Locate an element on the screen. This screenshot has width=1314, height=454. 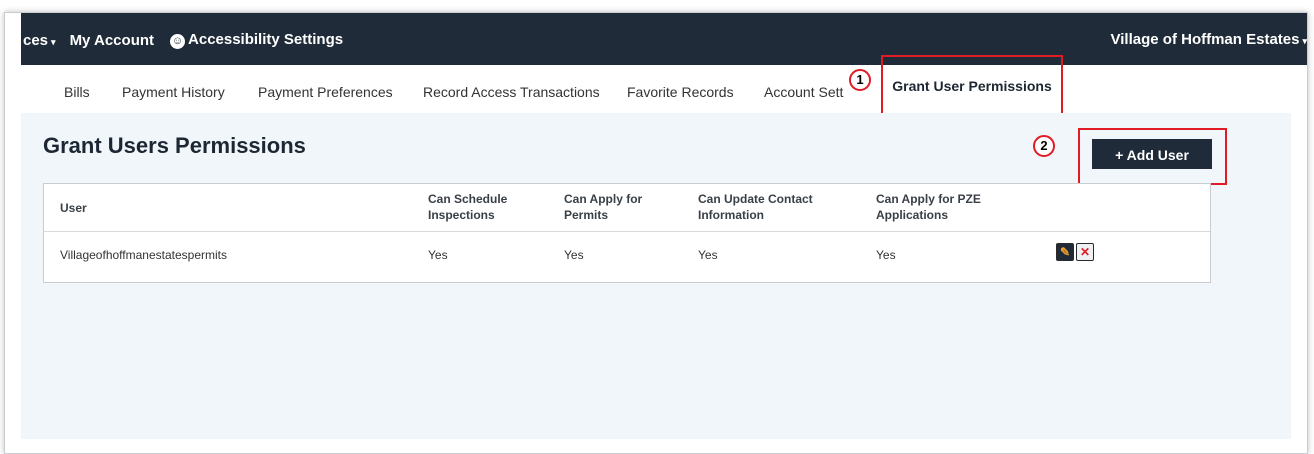
header-can-apply-pze: Can Apply for PZE Applications is located at coordinates (928, 207).